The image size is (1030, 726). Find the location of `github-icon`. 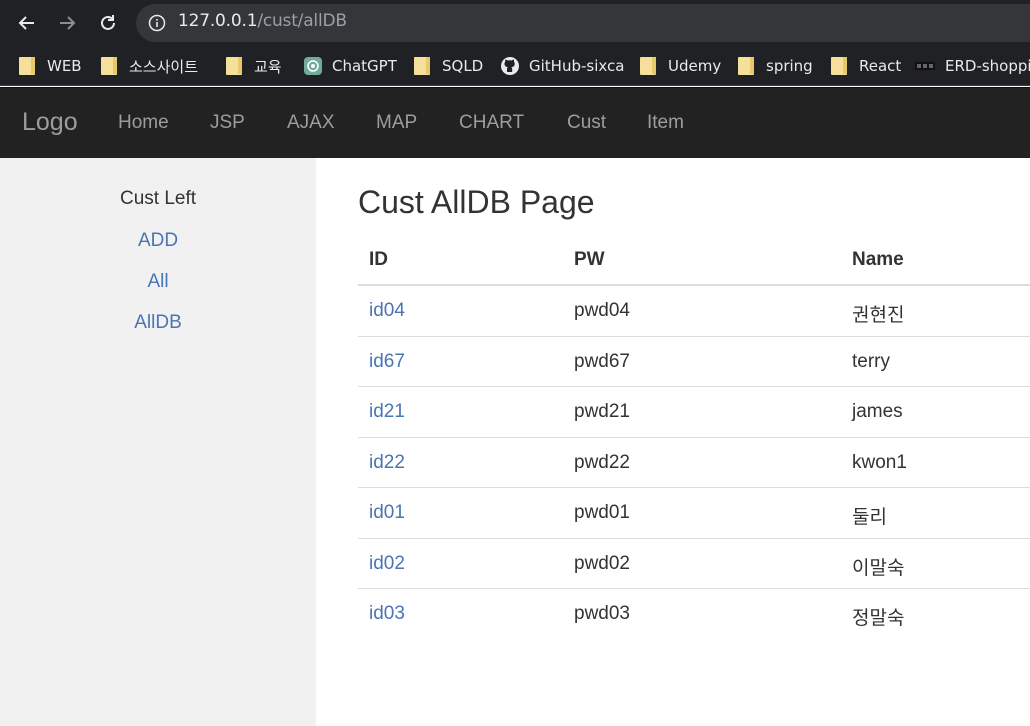

github-icon is located at coordinates (510, 66).